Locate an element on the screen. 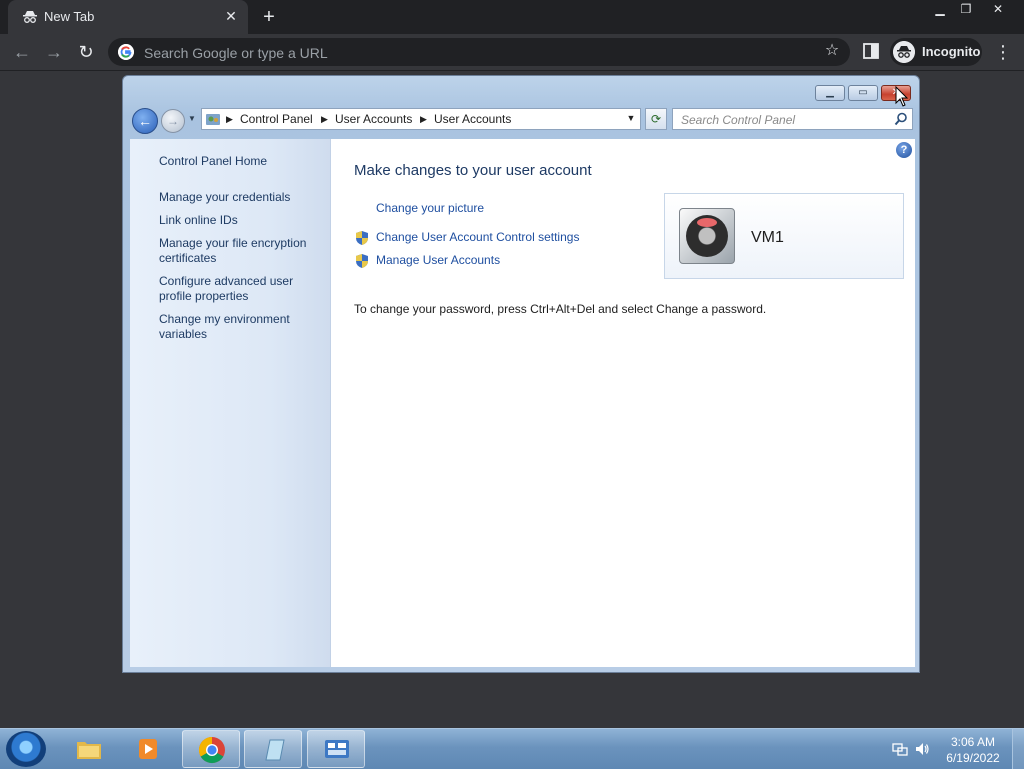 Image resolution: width=1024 pixels, height=769 pixels. breadcrumb-user-accounts-current: User Accounts is located at coordinates (472, 119).